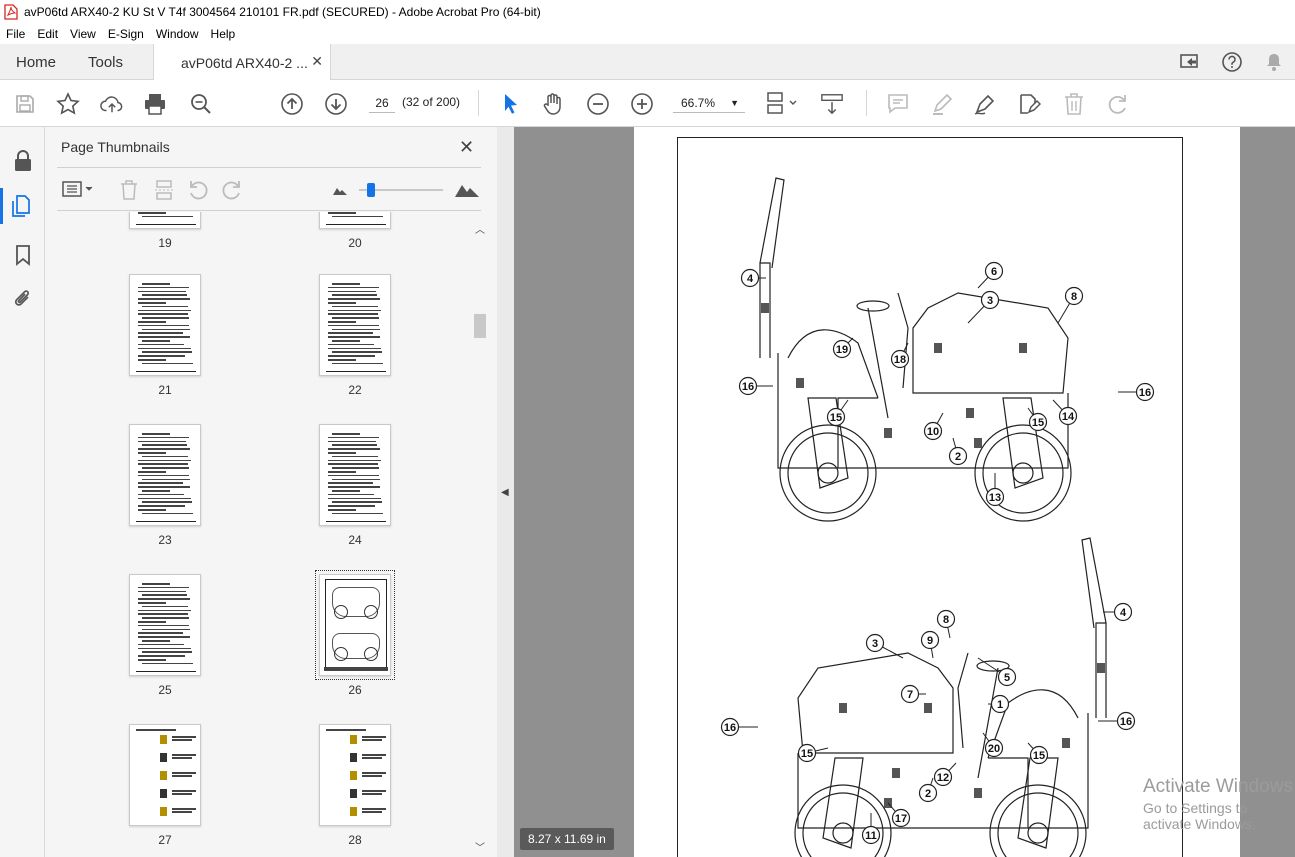  What do you see at coordinates (942, 104) in the screenshot?
I see `highlight-pen-icon` at bounding box center [942, 104].